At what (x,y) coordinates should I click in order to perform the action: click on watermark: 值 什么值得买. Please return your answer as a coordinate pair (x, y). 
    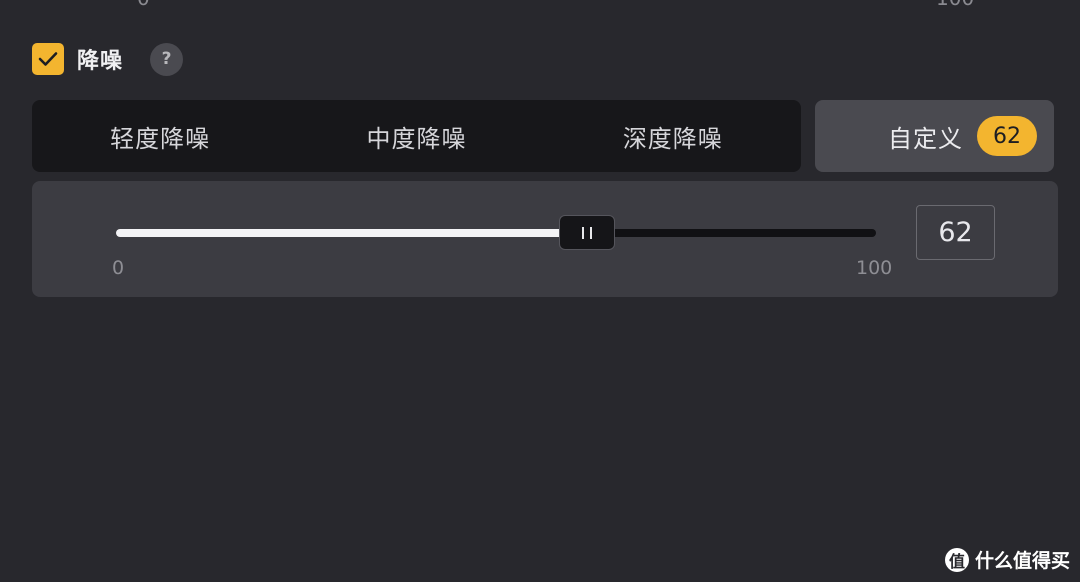
    Looking at the image, I should click on (1007, 559).